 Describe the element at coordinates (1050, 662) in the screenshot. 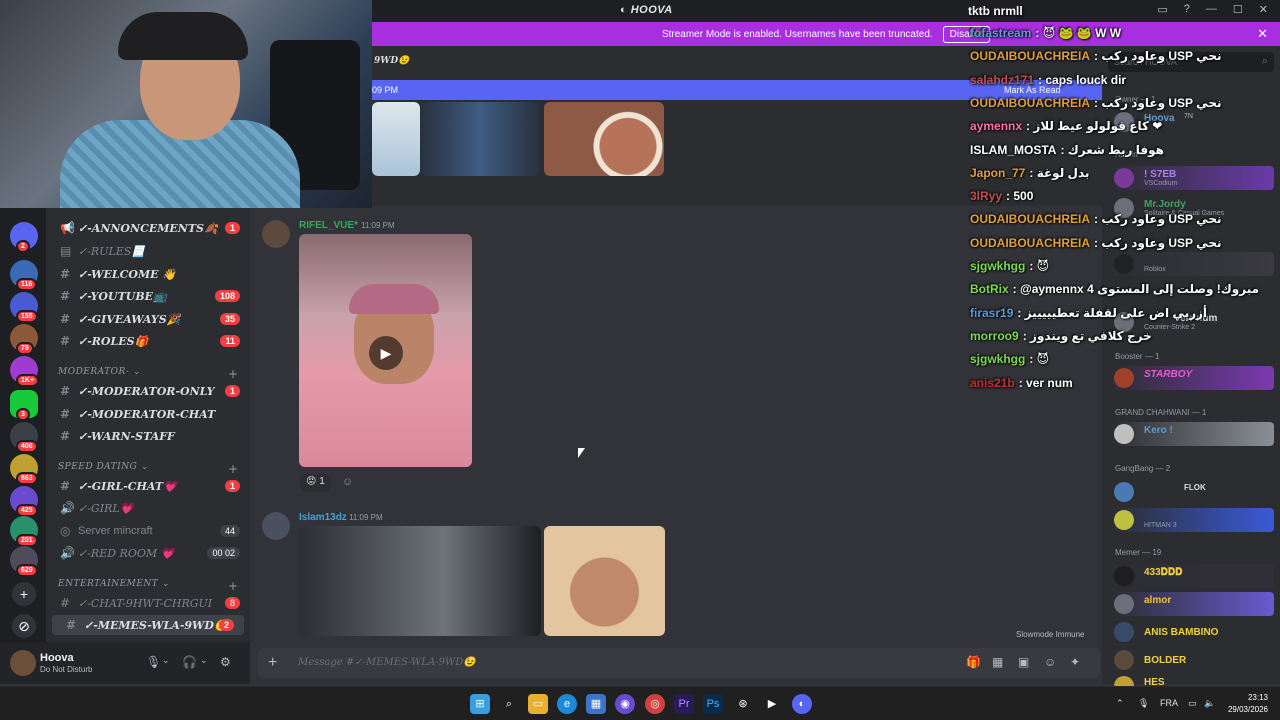

I see `emoji-icon: ☺` at that location.